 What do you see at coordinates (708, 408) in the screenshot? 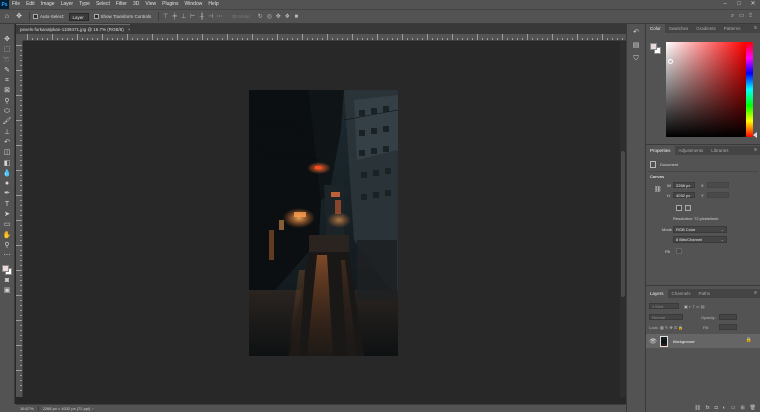
I see `layer-style-icon: fx` at bounding box center [708, 408].